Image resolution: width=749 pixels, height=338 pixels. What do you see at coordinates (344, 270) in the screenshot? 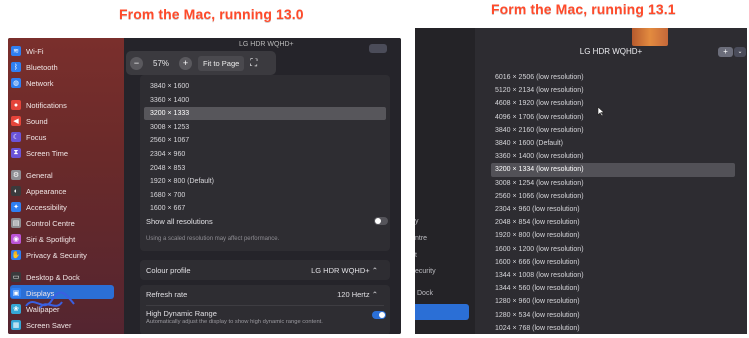
I see `colour-profile-select: LG HDR WQHD+ ⌃` at bounding box center [344, 270].